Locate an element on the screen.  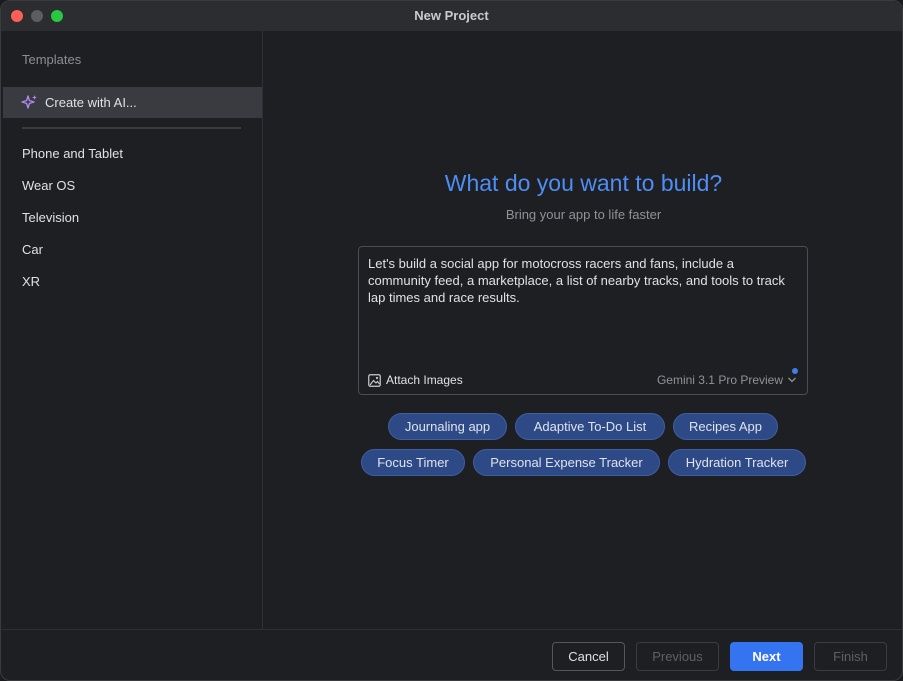
chevron-down-icon is located at coordinates (792, 380).